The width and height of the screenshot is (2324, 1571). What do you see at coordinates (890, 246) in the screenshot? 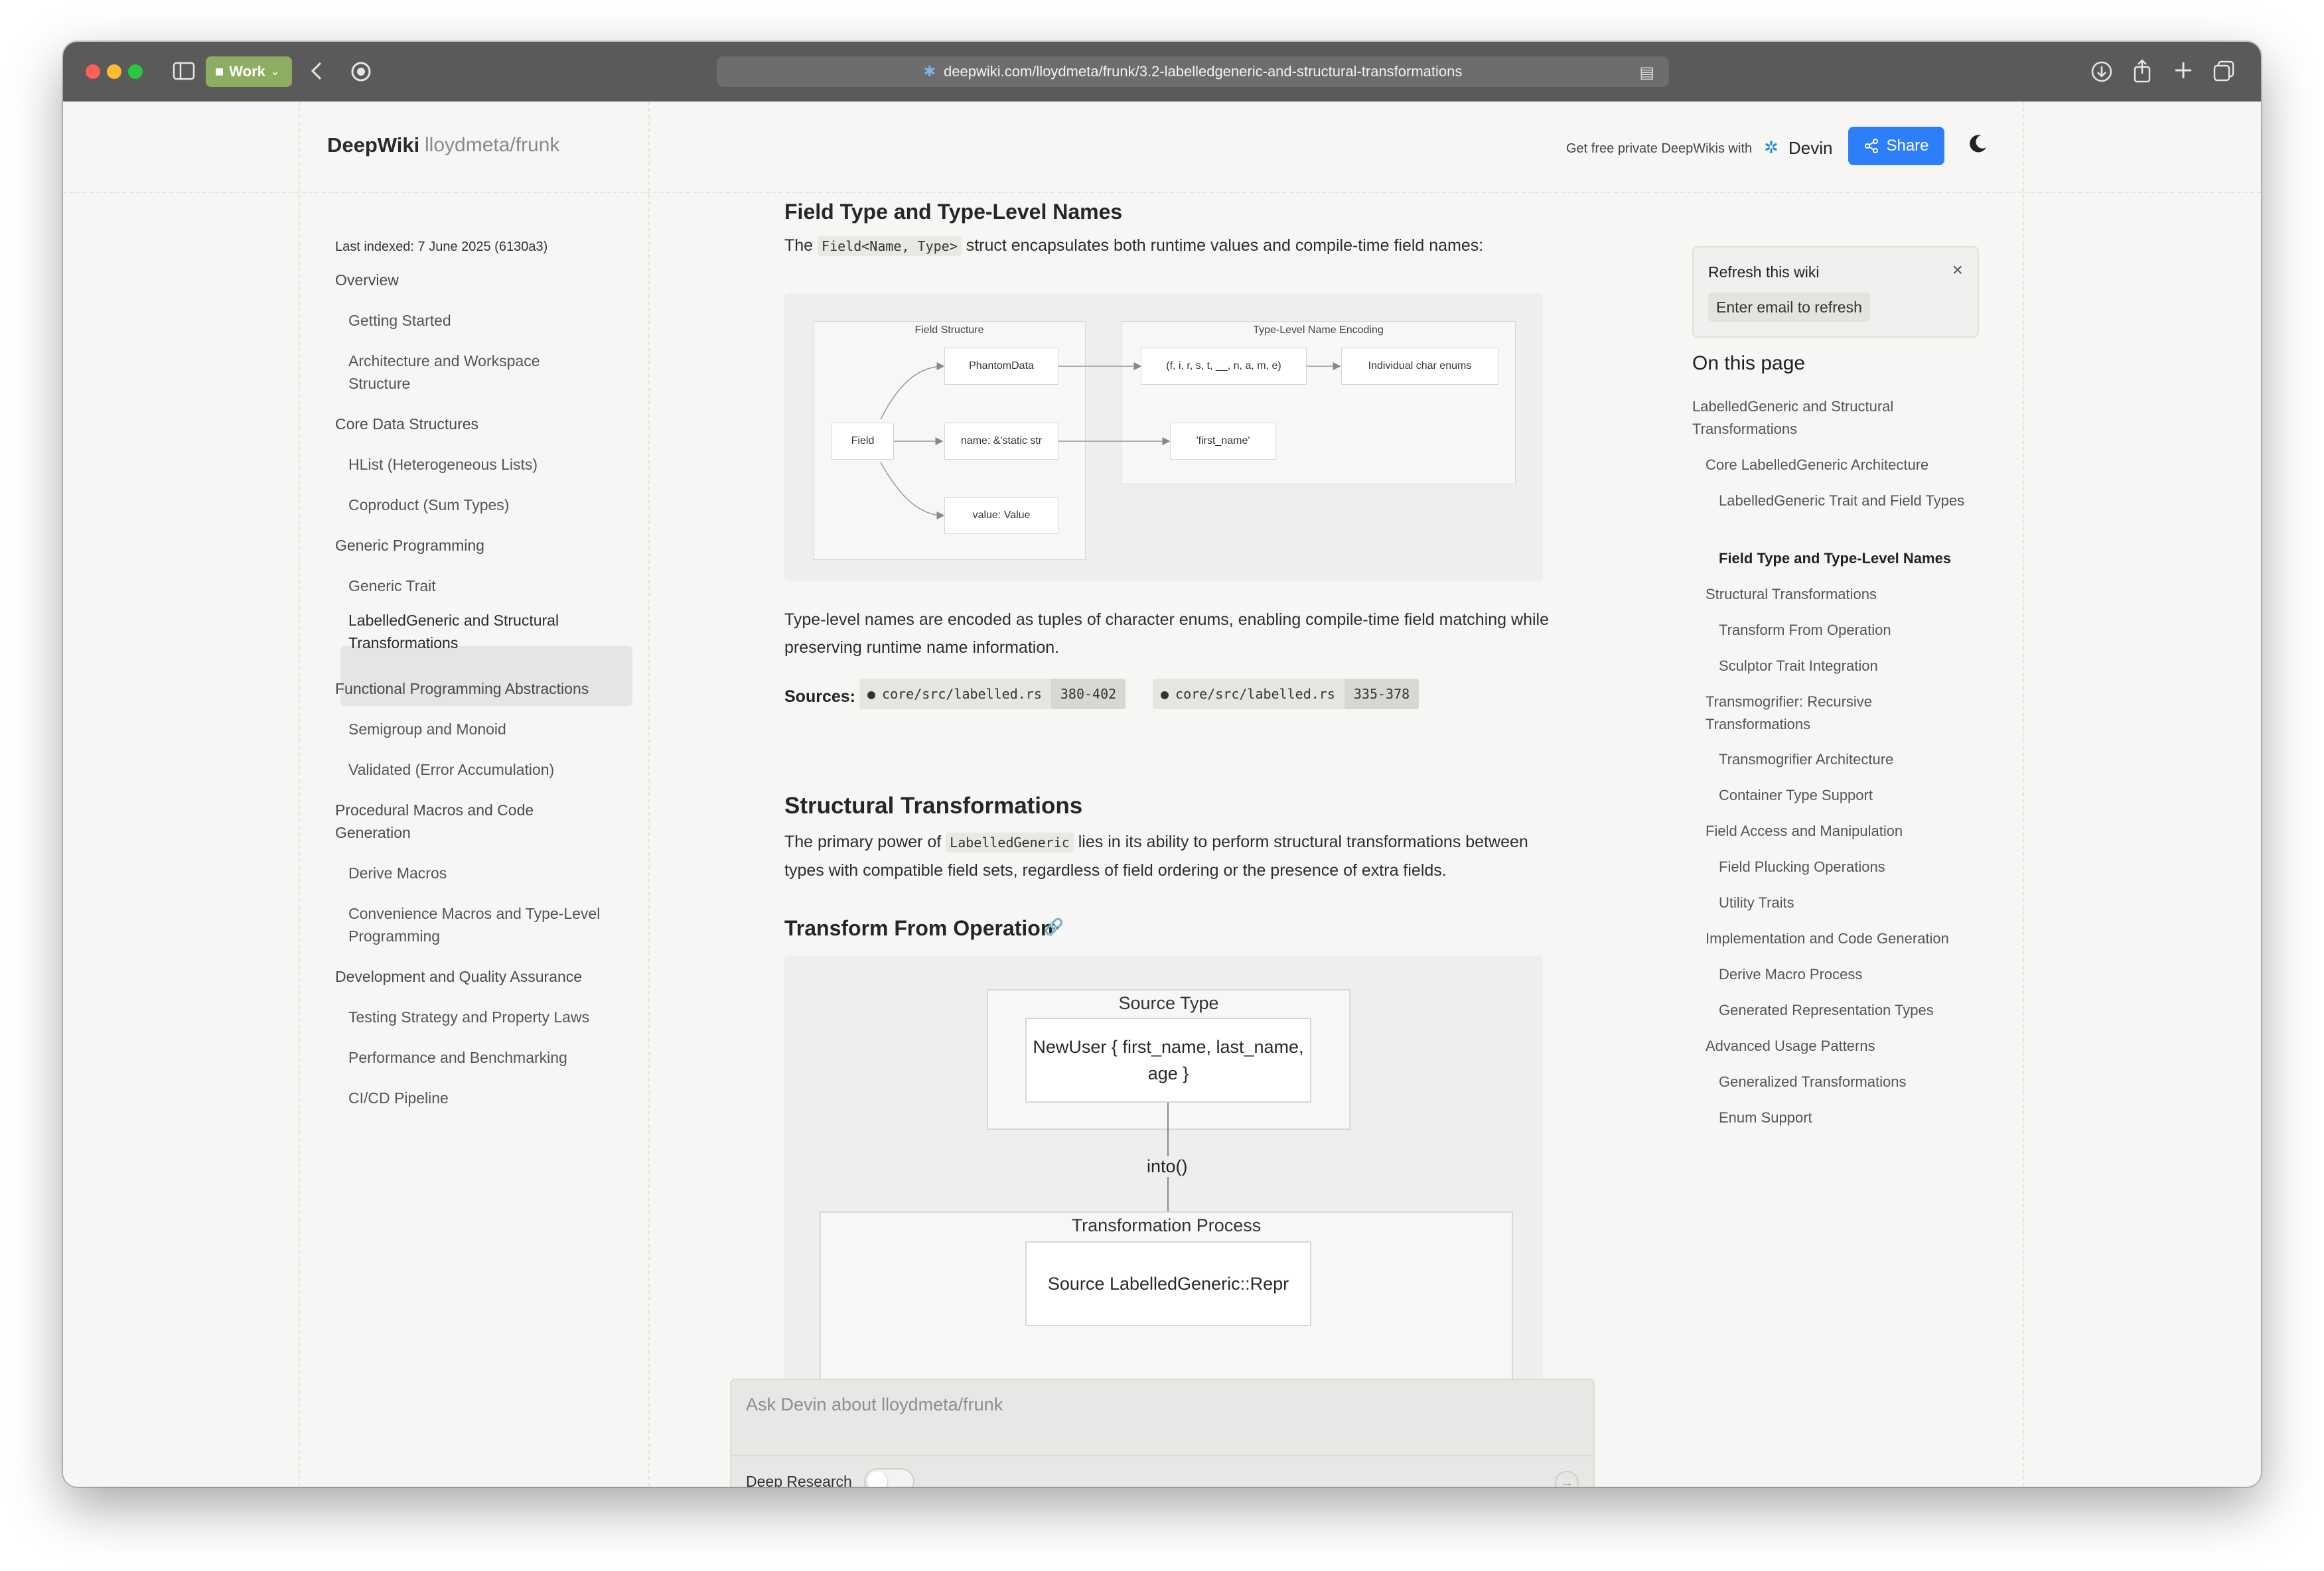
I see `field-type-code: Field<Name, Type>` at bounding box center [890, 246].